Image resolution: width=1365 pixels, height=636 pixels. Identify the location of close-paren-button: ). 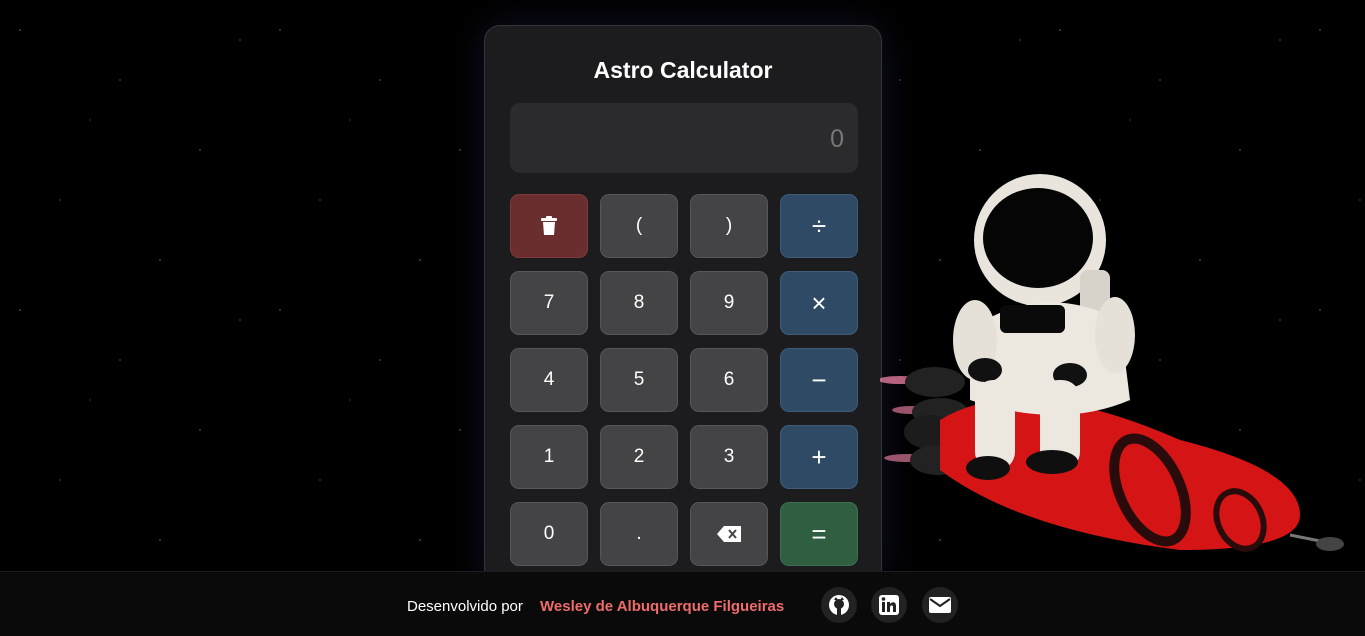
(729, 226).